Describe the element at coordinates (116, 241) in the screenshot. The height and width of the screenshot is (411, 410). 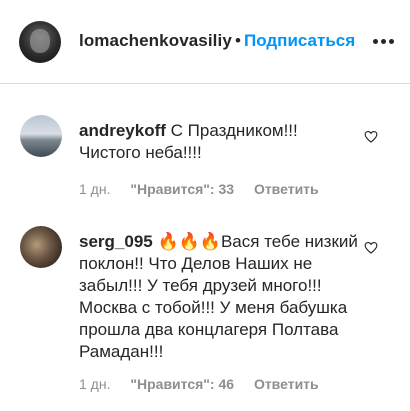
I see `comment-username: serg_095` at that location.